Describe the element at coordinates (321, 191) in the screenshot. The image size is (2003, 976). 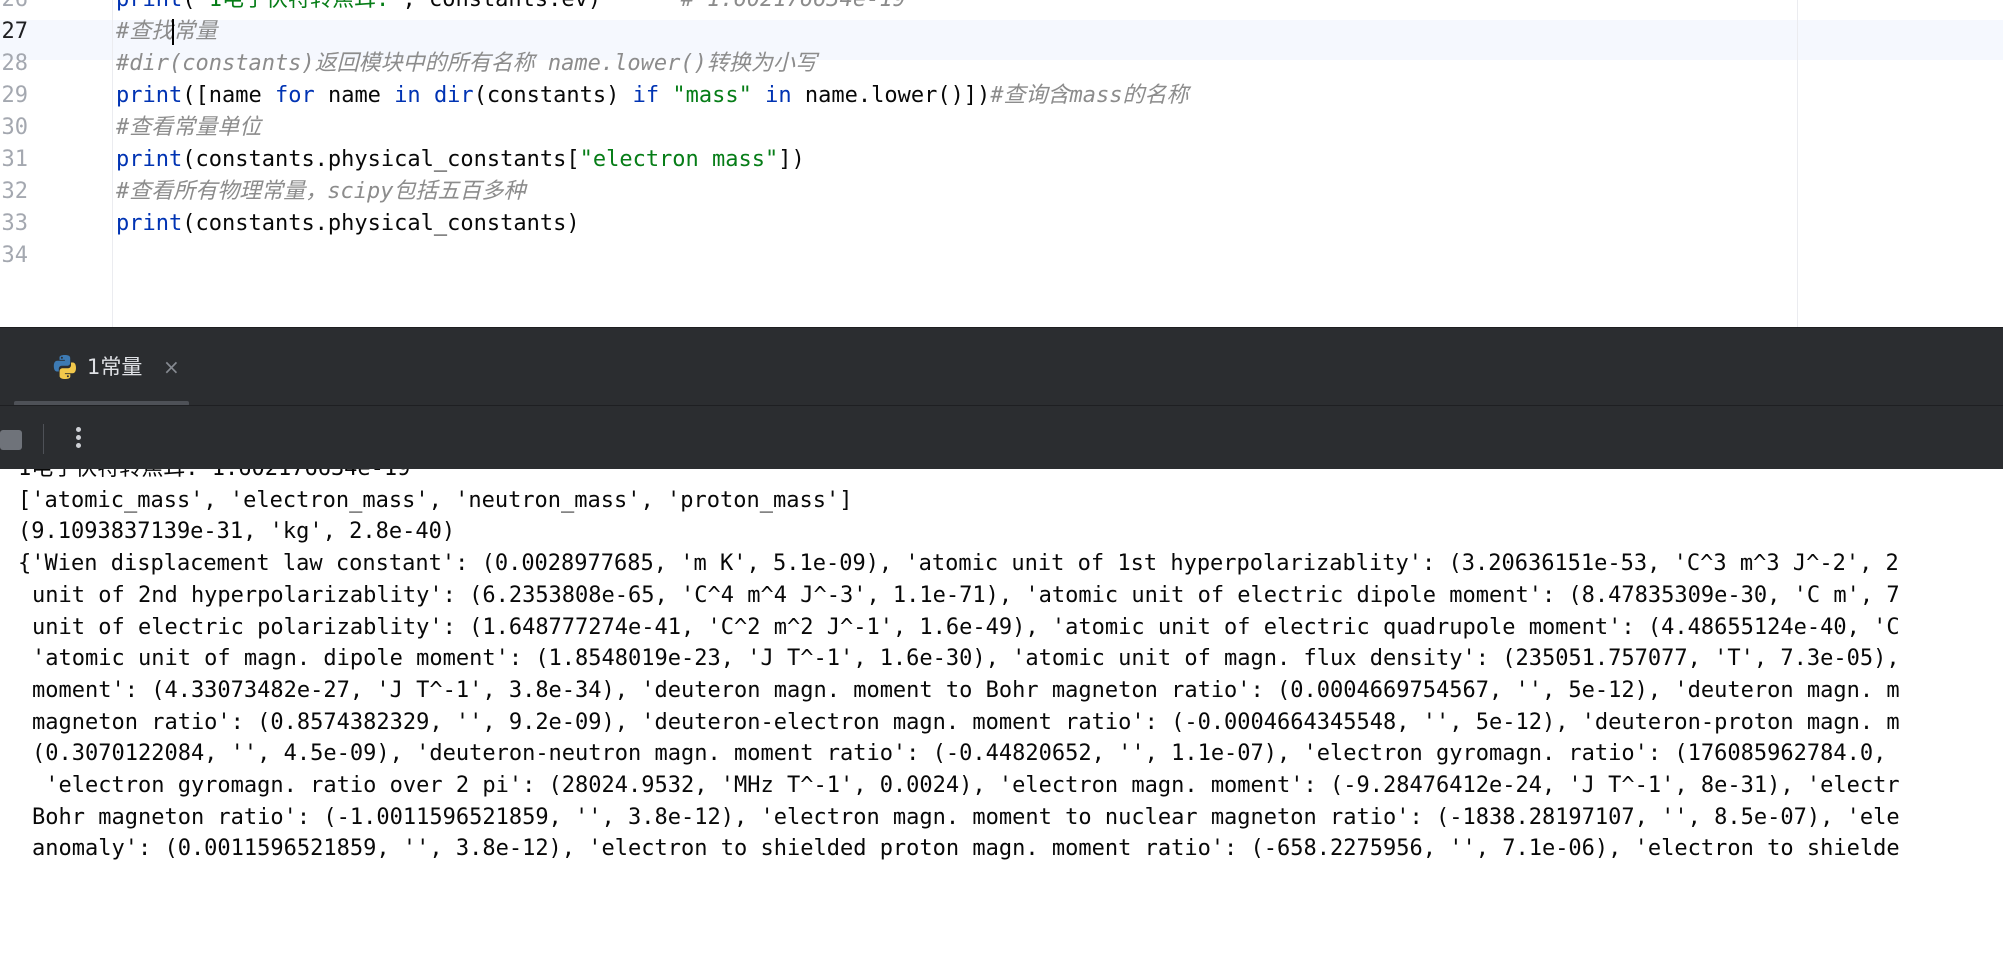
I see `code-token: #查看所有物理常量，scipy包括五百多种` at that location.